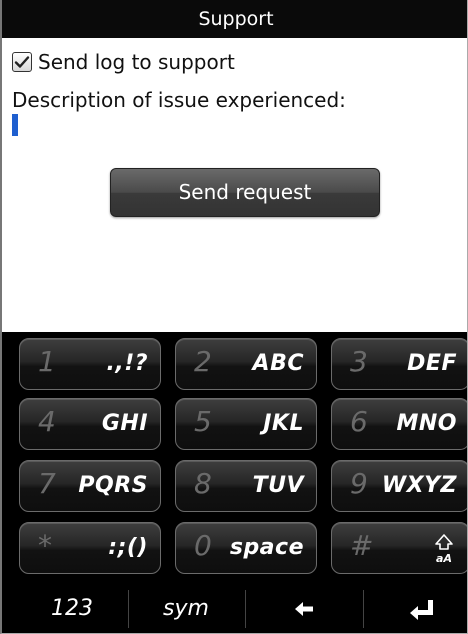 Image resolution: width=468 pixels, height=634 pixels. I want to click on key-number: 9, so click(359, 483).